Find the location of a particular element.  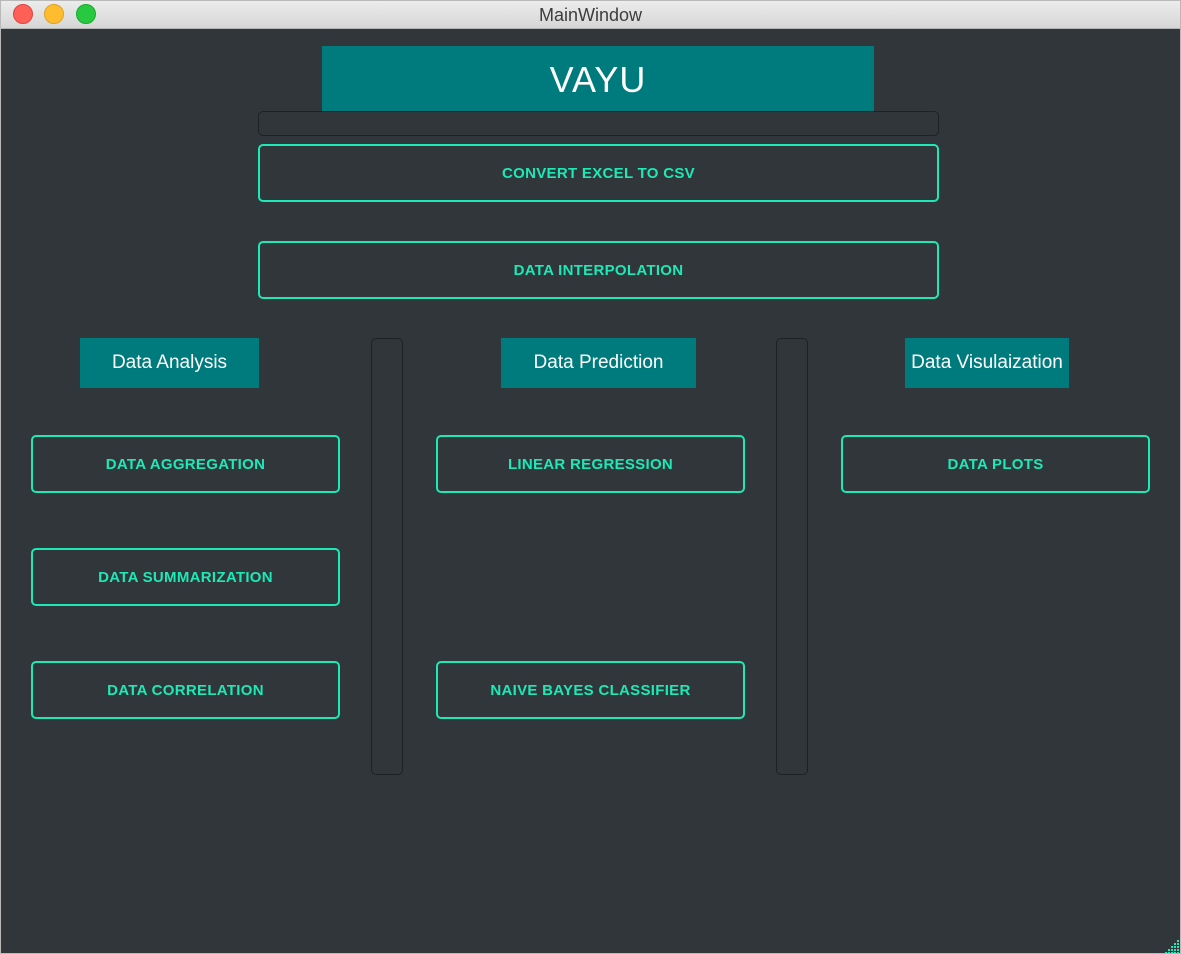

data-plots-button: DATA PLOTS is located at coordinates (995, 464).